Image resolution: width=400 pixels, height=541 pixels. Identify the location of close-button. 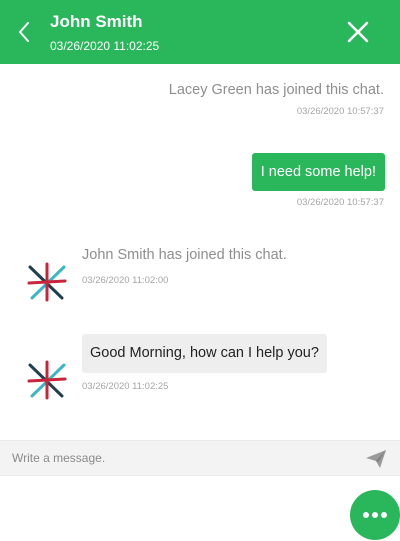
(358, 32).